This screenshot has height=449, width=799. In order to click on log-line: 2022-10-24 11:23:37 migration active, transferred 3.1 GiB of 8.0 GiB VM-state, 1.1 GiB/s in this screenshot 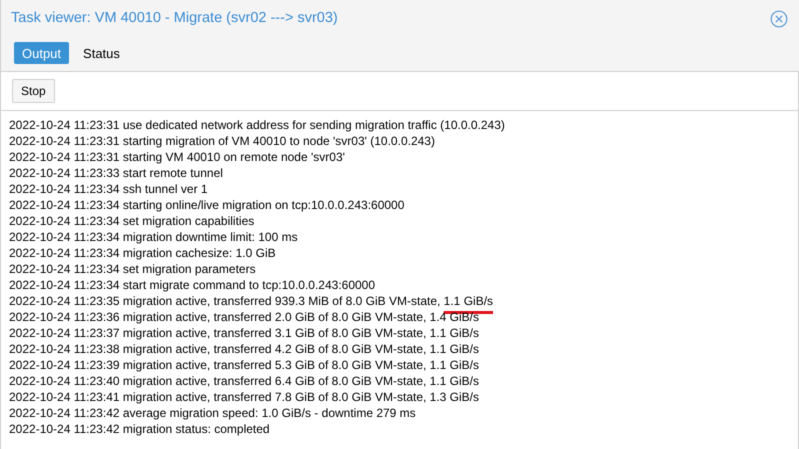, I will do `click(244, 333)`.